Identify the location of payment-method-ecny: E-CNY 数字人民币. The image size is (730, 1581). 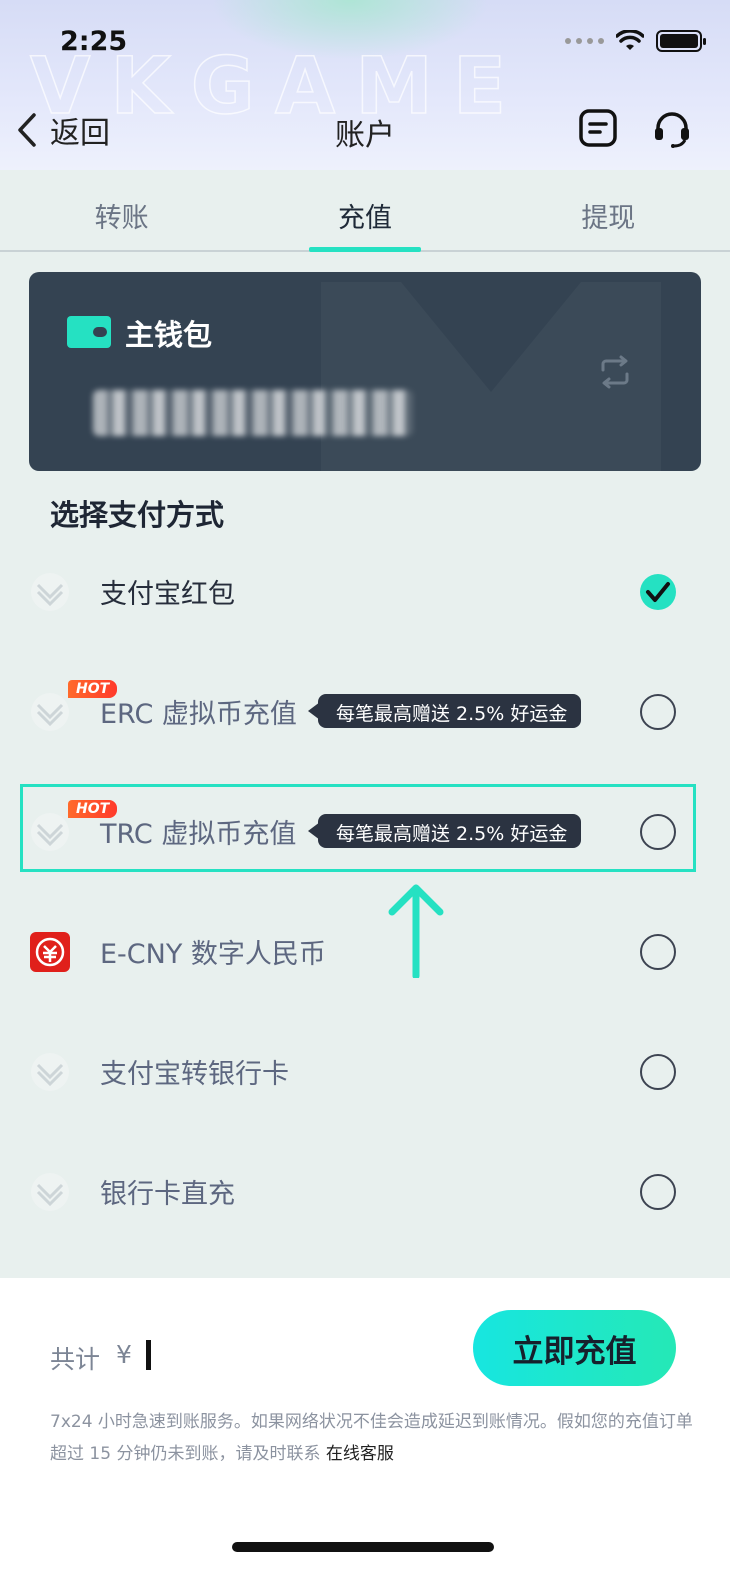
(358, 952).